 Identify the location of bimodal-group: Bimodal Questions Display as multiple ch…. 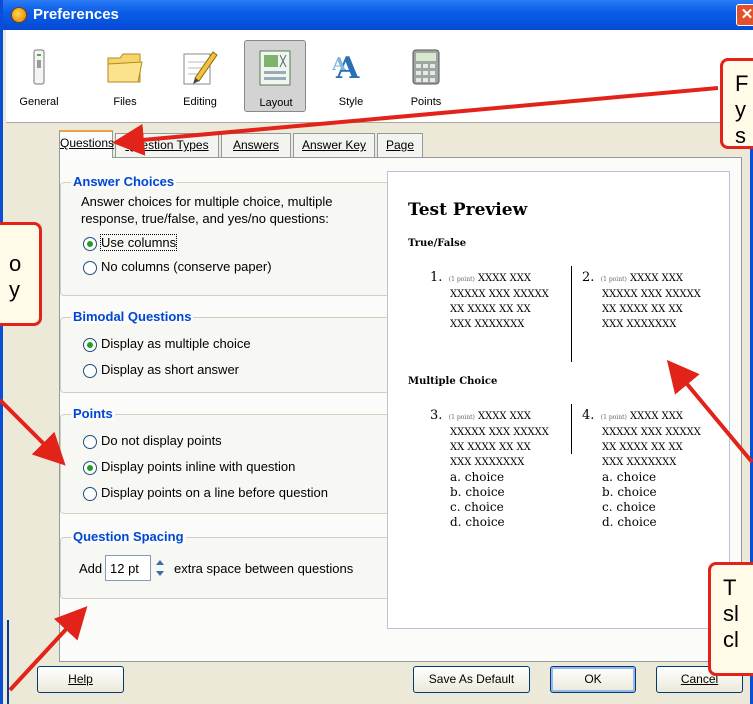
(225, 351).